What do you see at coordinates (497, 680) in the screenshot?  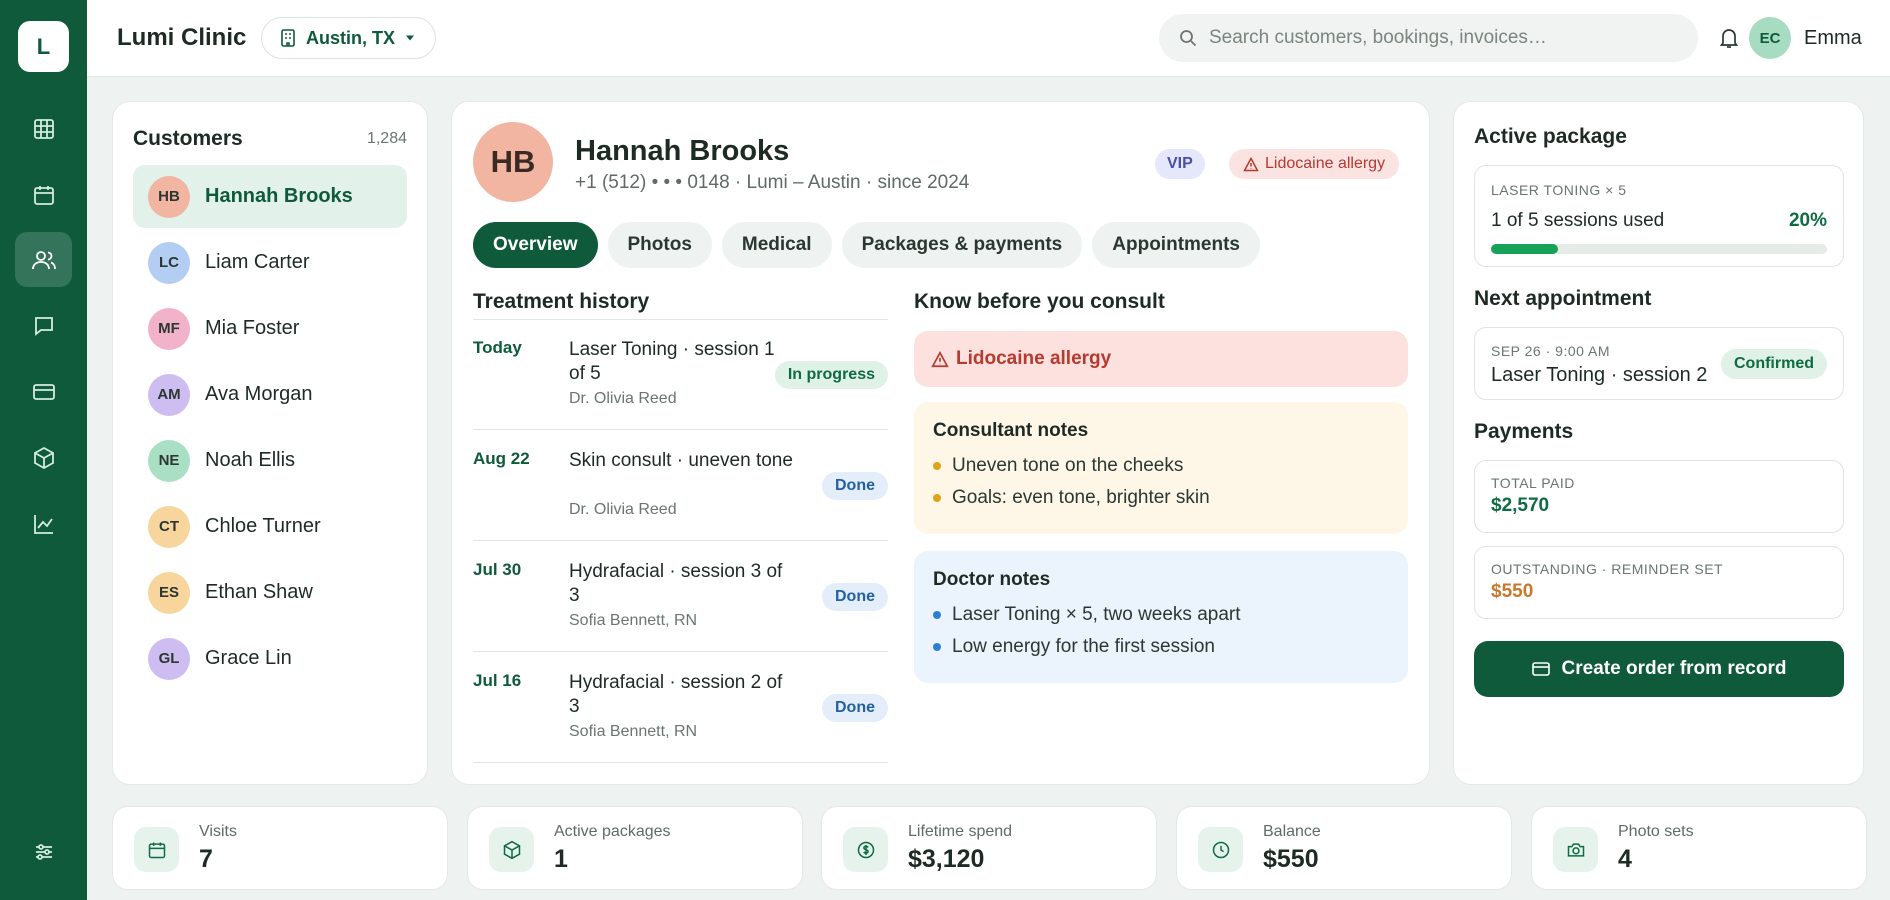 I see `history-date: Jul 16` at bounding box center [497, 680].